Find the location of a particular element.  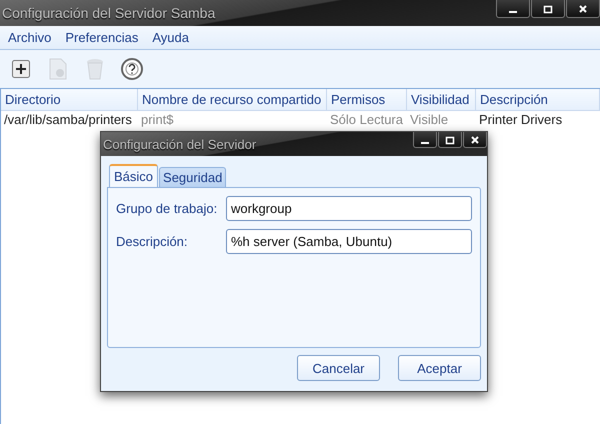

toolbar-button is located at coordinates (132, 69).